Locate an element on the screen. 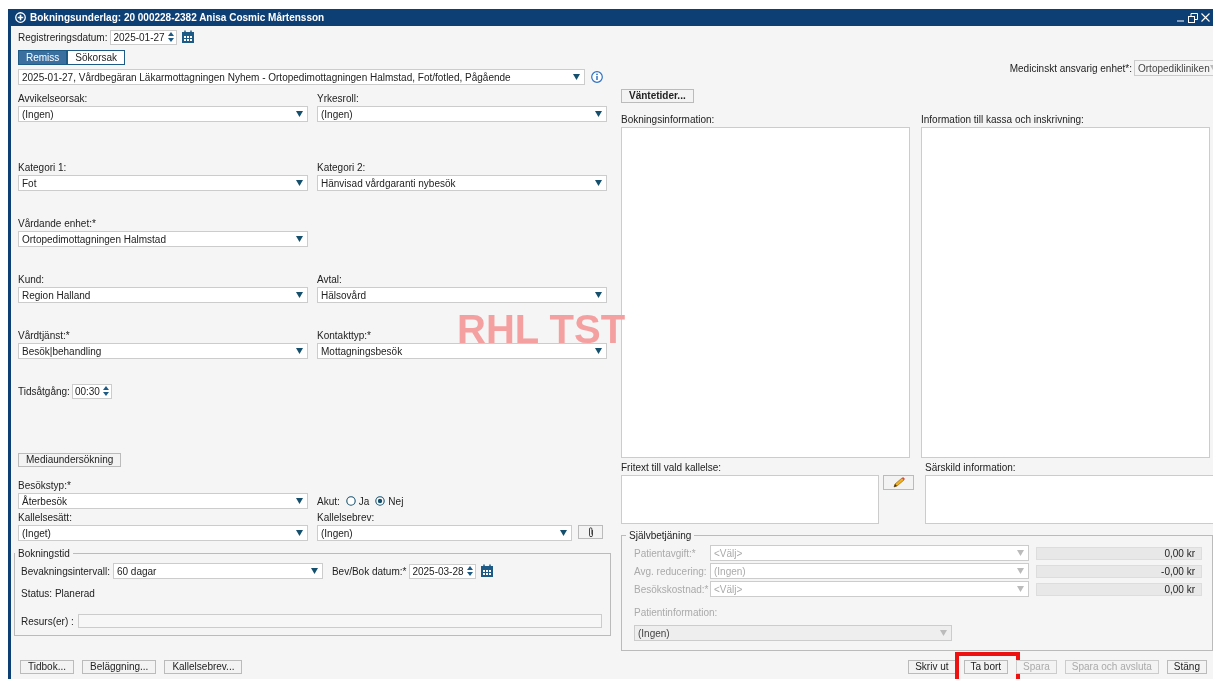 The height and width of the screenshot is (679, 1213). field-label: Vårdande enhet:* is located at coordinates (57, 224).